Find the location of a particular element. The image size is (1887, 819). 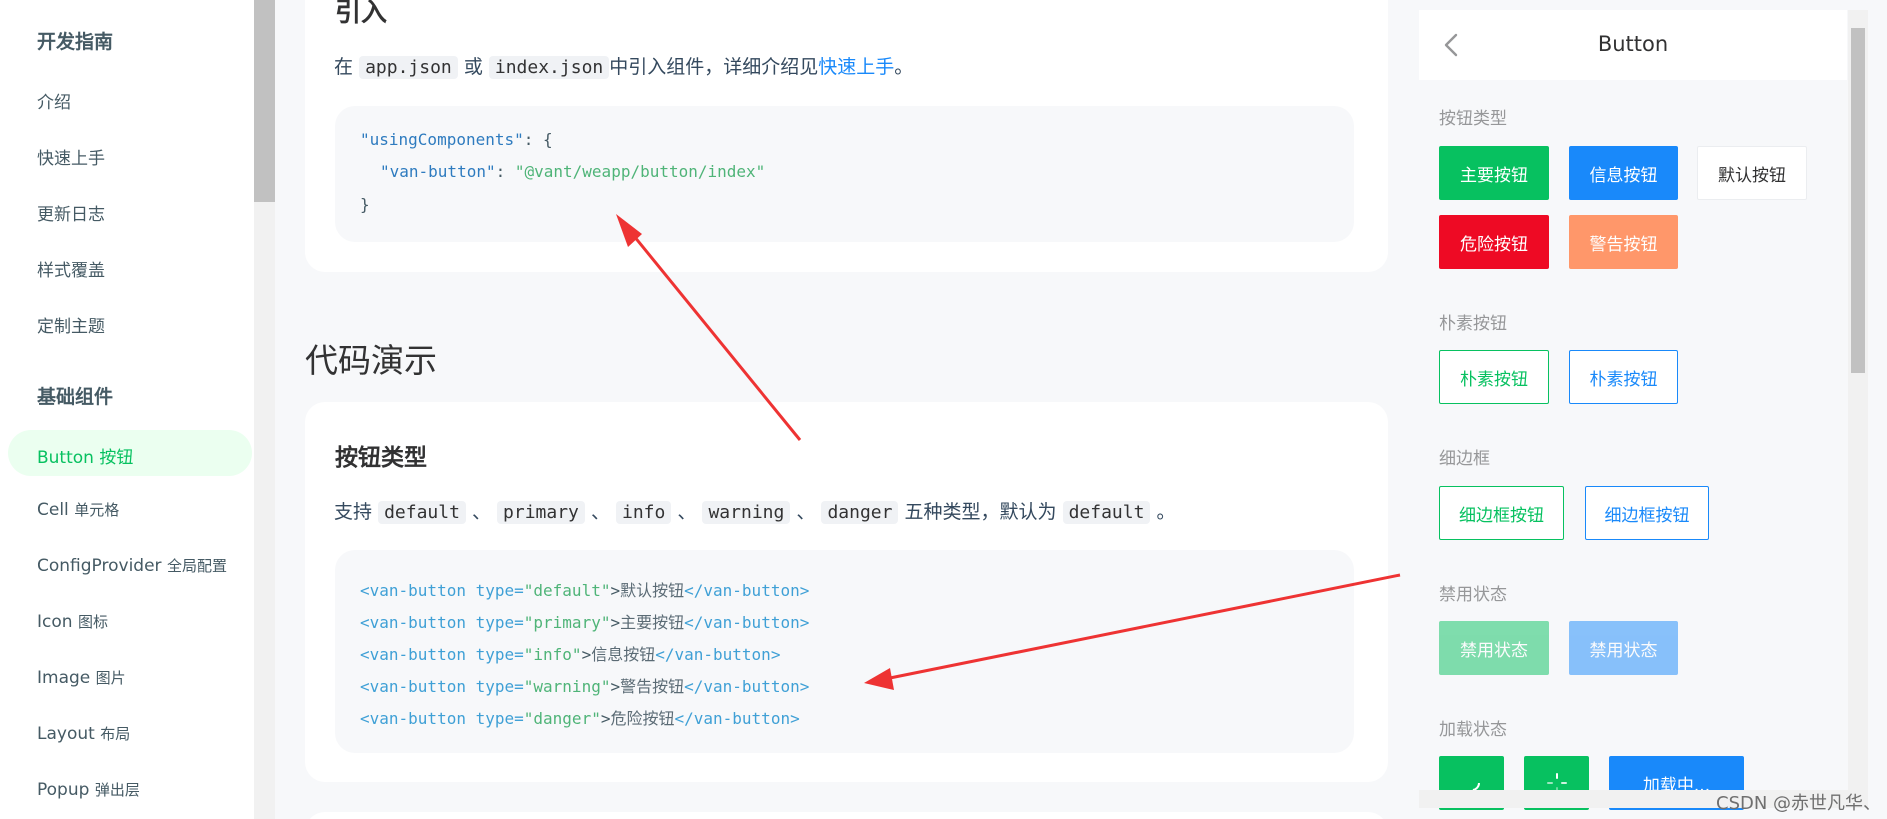

code-string: "warning" is located at coordinates (567, 686).